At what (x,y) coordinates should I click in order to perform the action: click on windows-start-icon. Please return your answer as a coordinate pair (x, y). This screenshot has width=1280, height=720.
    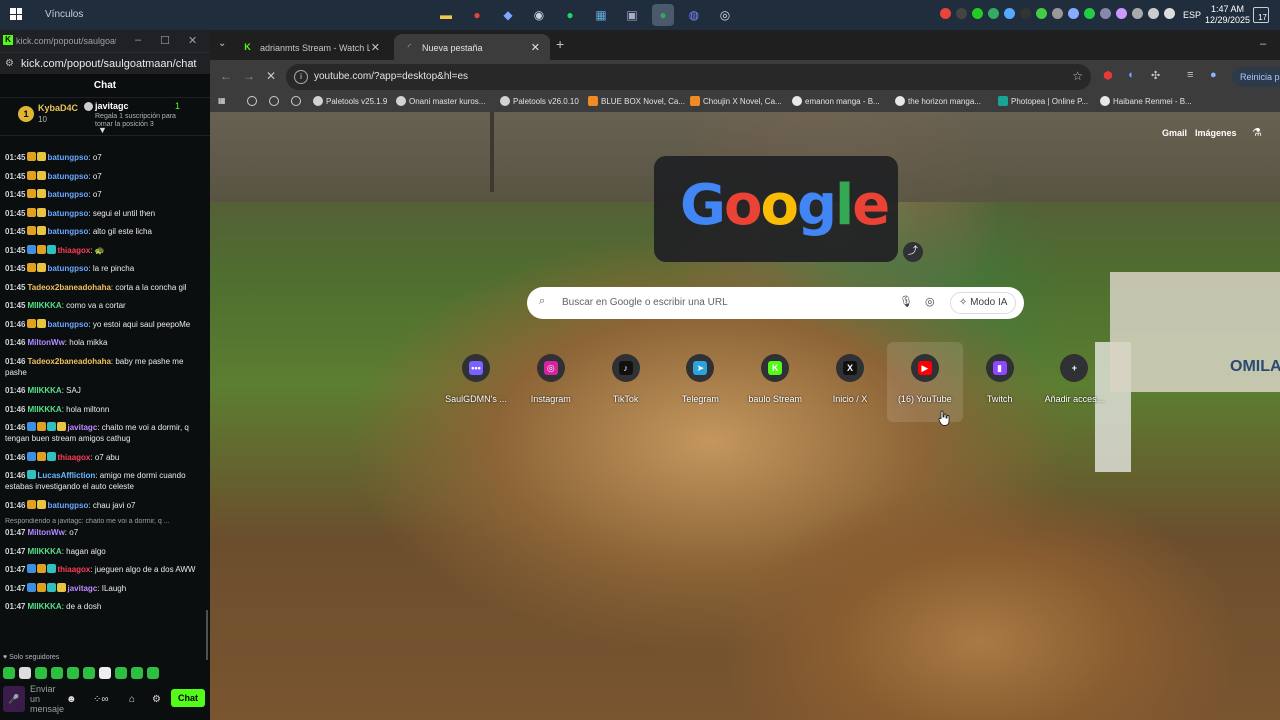
    Looking at the image, I should click on (16, 14).